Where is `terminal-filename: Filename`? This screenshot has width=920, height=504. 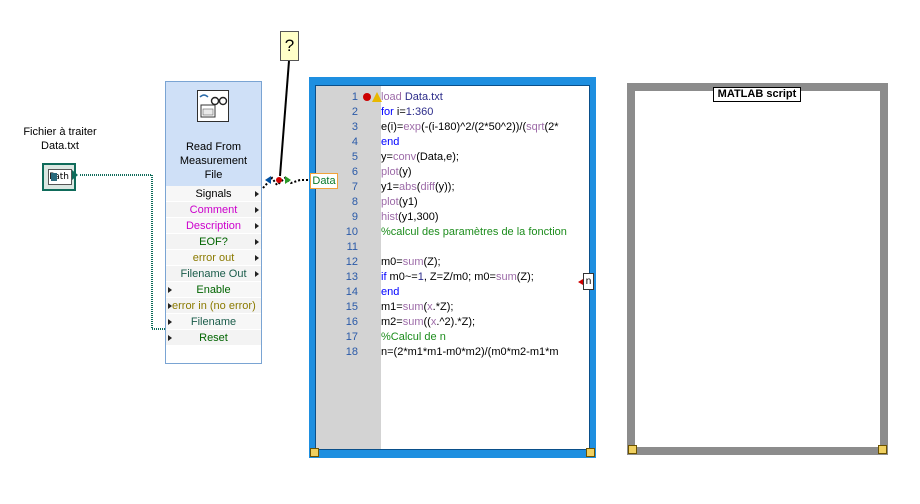
terminal-filename: Filename is located at coordinates (213, 322).